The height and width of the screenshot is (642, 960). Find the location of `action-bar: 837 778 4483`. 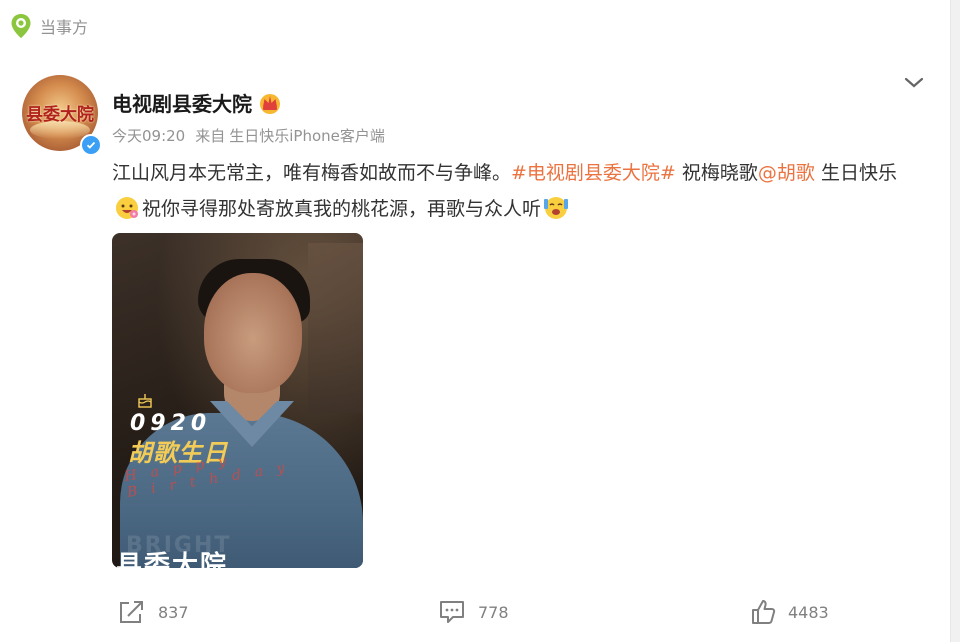

action-bar: 837 778 4483 is located at coordinates (475, 612).